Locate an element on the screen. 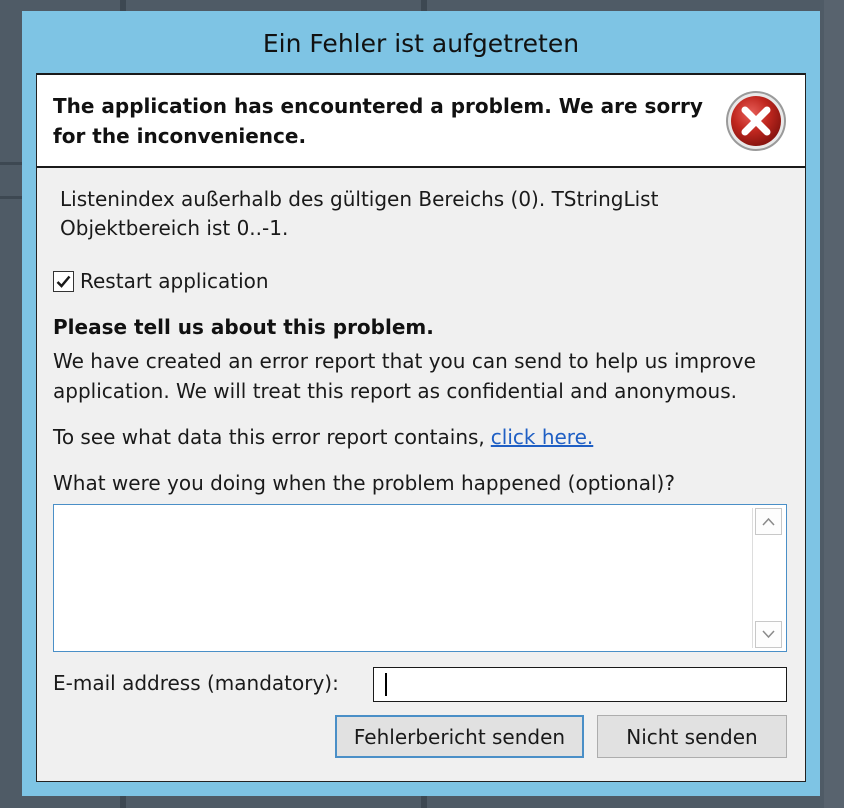  error-icon is located at coordinates (756, 121).